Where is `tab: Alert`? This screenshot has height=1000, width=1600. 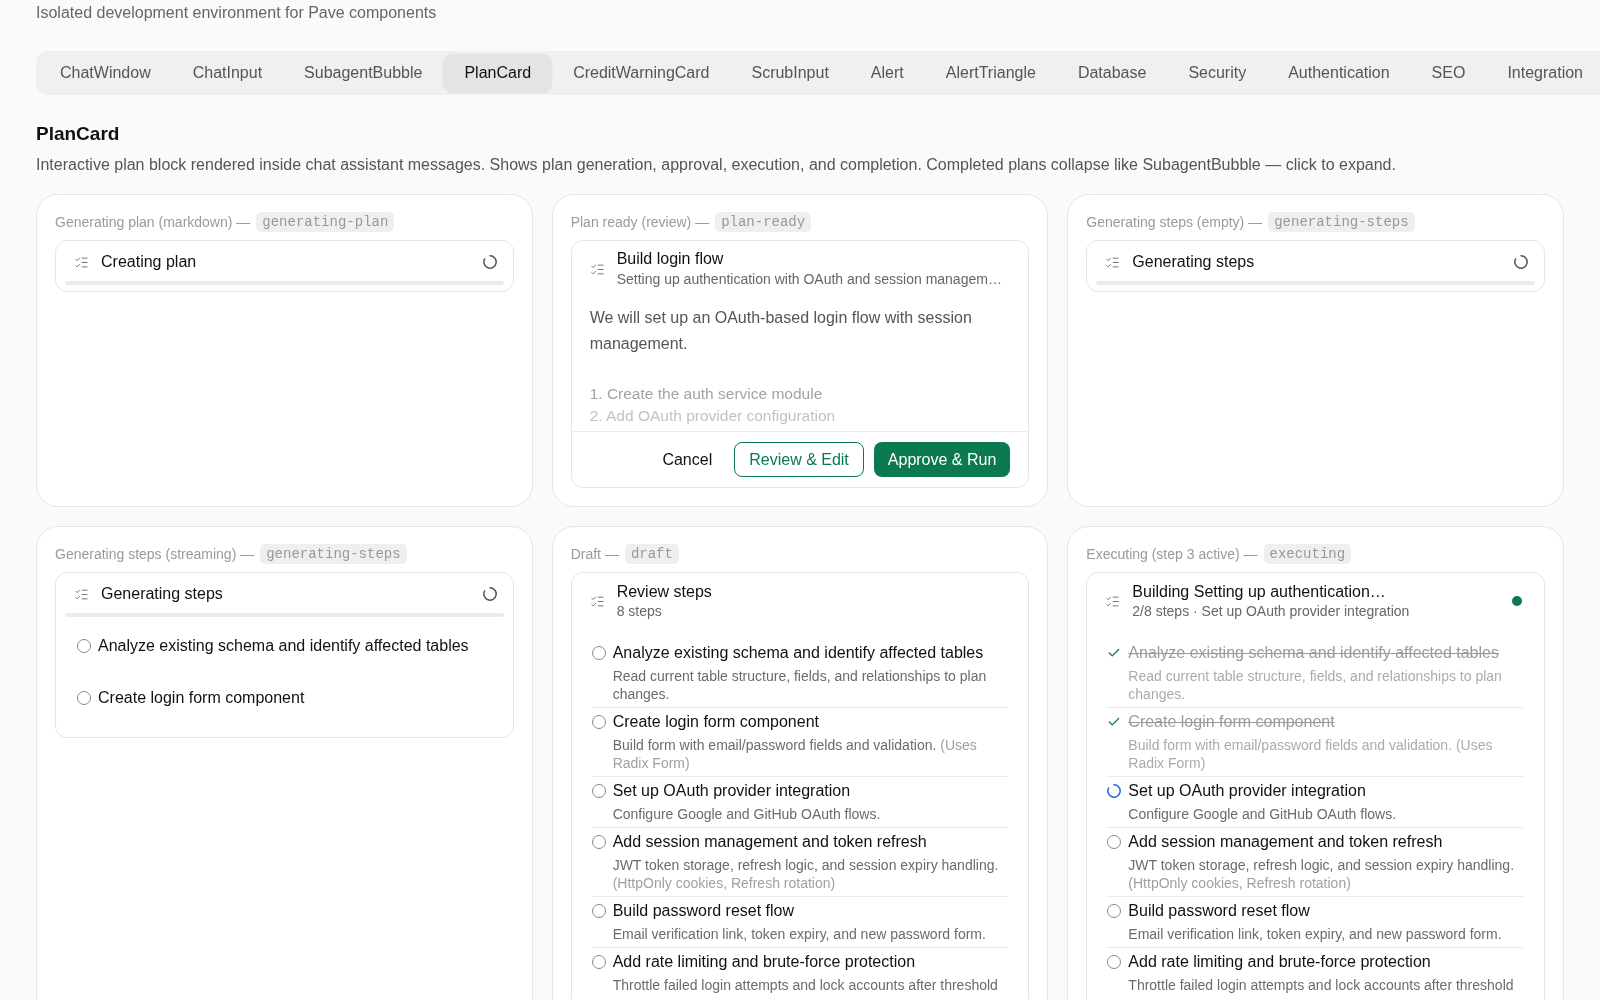
tab: Alert is located at coordinates (887, 73).